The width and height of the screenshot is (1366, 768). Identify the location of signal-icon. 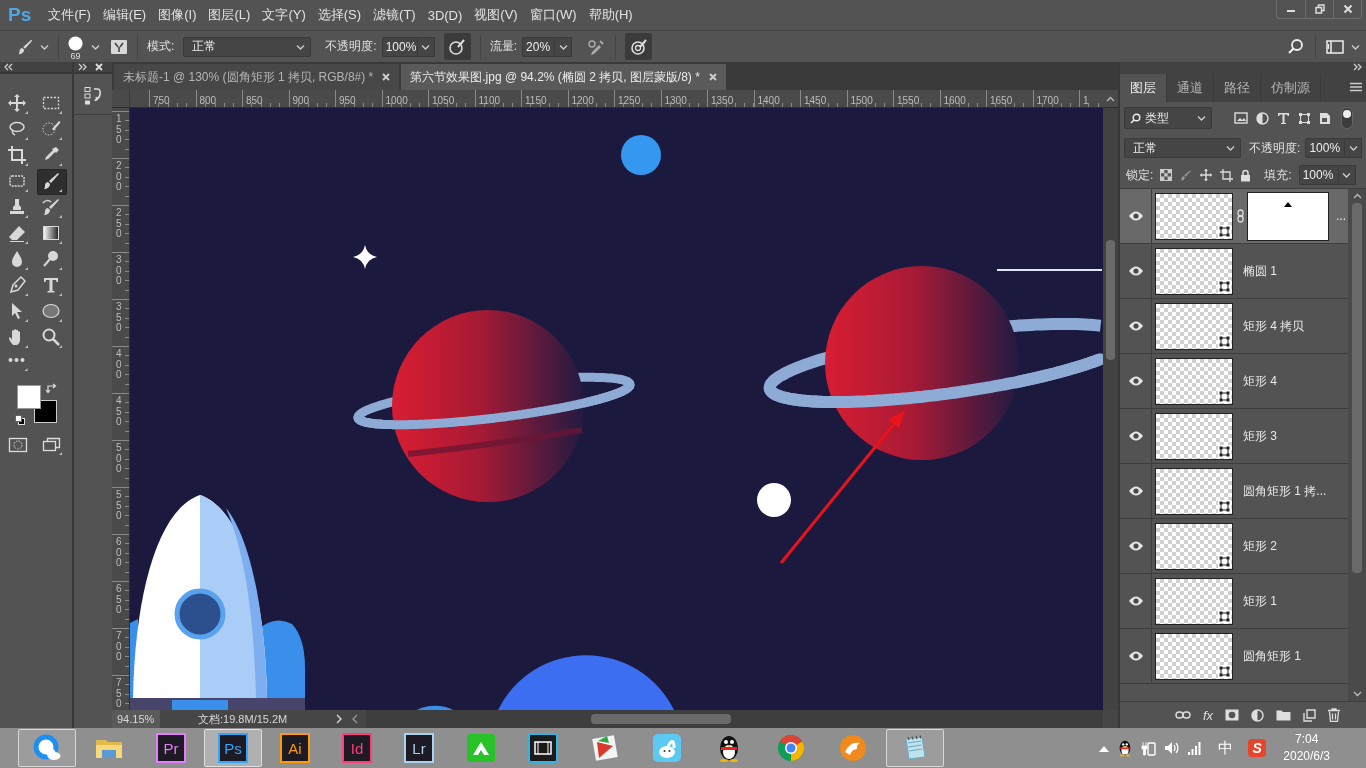
(1195, 748).